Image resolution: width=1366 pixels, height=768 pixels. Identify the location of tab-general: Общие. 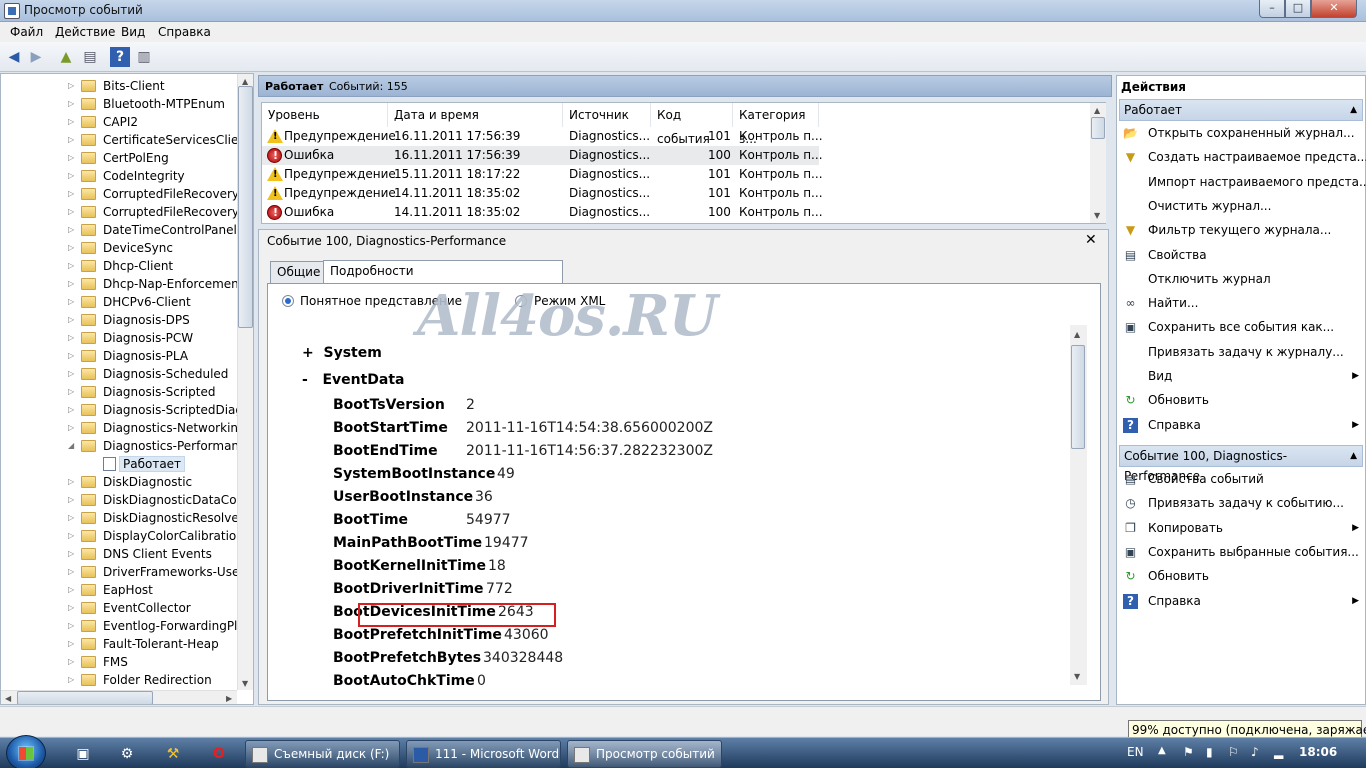
(299, 272).